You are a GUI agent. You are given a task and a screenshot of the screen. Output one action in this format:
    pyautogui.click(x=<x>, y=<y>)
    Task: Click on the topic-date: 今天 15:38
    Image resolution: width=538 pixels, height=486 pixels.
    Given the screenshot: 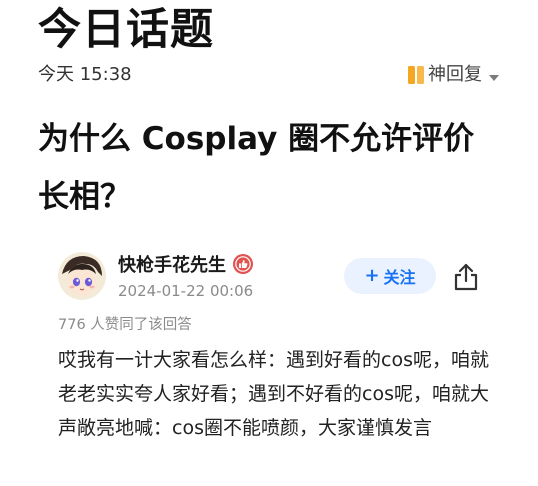 What is the action you would take?
    pyautogui.click(x=85, y=74)
    